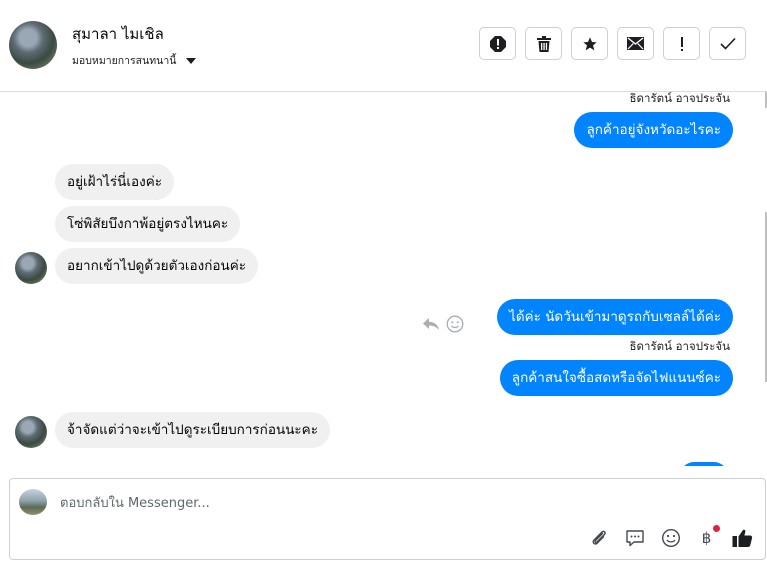 The width and height of the screenshot is (767, 565). What do you see at coordinates (124, 61) in the screenshot?
I see `assign-label: มอบหมายการสนทนานี้` at bounding box center [124, 61].